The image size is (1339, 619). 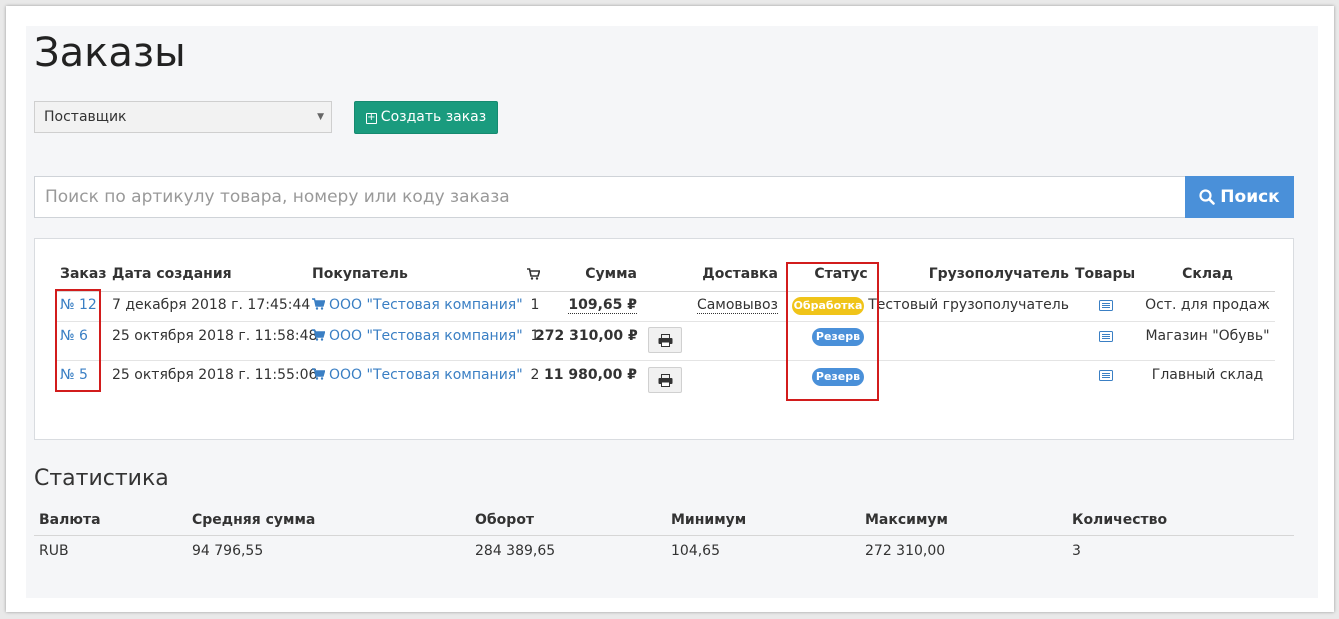 I want to click on search-button: Поиск, so click(x=1239, y=197).